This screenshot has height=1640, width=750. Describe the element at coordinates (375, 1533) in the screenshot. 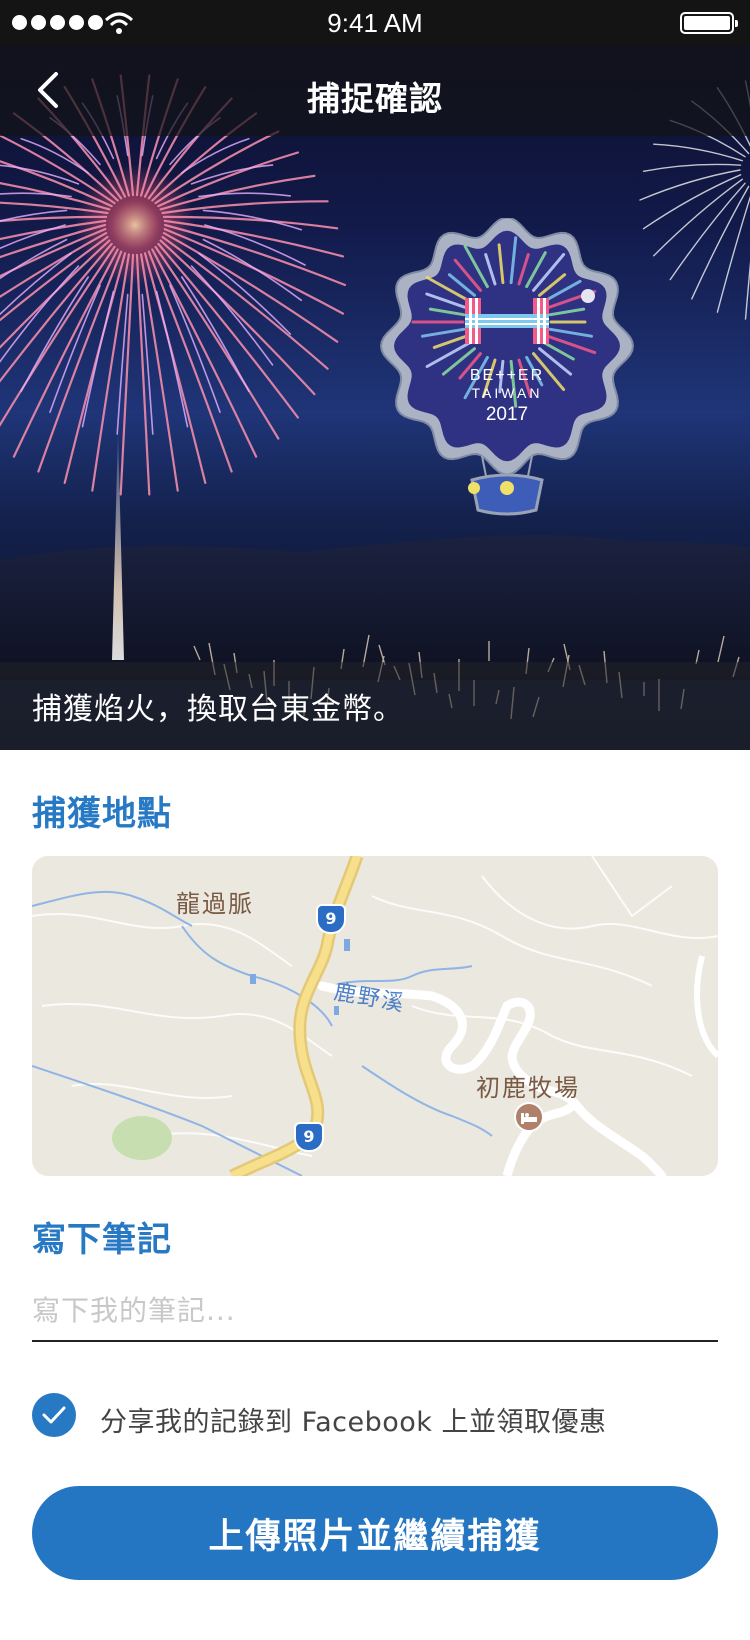

I see `upload-continue-button: 上傳照片並繼續捕獲` at that location.